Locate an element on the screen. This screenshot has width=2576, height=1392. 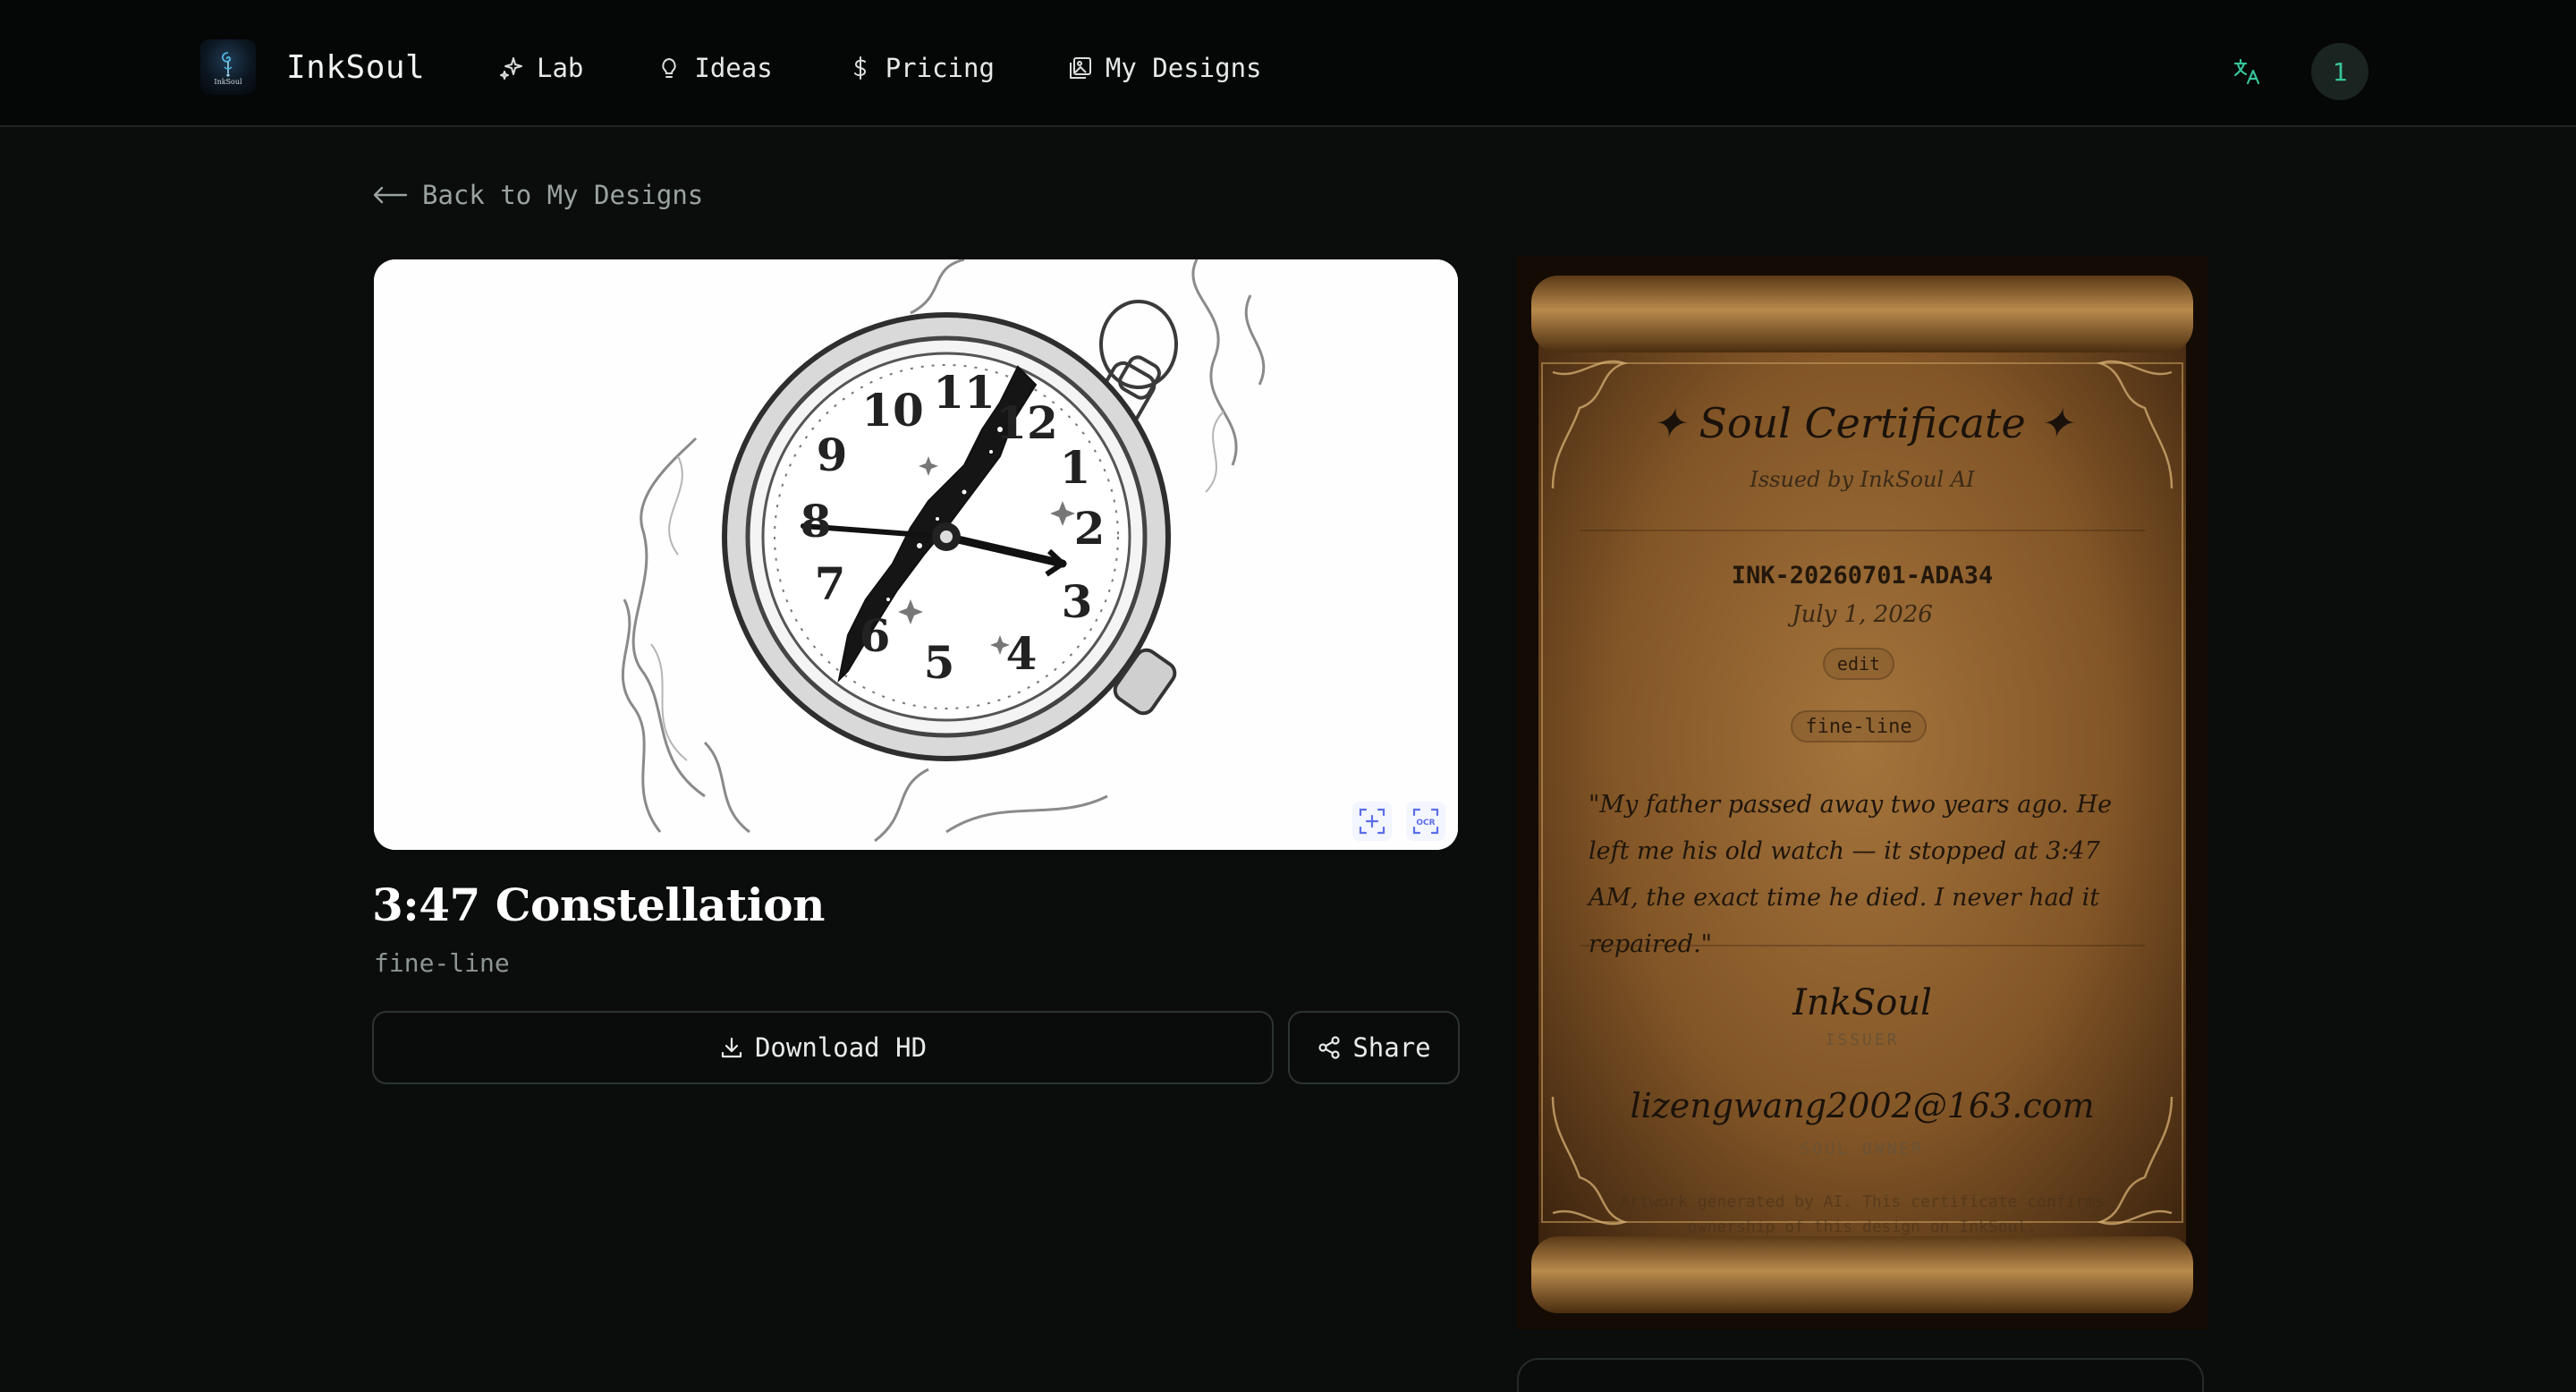
nav-pricing: Pricing is located at coordinates (920, 68).